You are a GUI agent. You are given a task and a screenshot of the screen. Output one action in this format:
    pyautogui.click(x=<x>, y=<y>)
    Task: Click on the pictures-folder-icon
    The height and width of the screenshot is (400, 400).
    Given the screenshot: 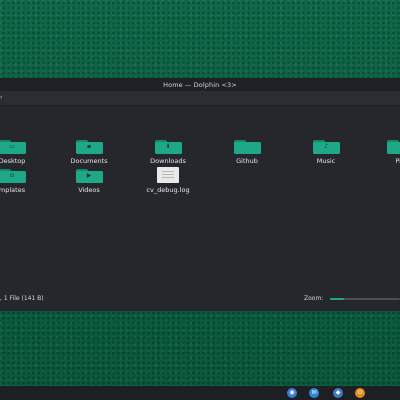 What is the action you would take?
    pyautogui.click(x=393, y=147)
    